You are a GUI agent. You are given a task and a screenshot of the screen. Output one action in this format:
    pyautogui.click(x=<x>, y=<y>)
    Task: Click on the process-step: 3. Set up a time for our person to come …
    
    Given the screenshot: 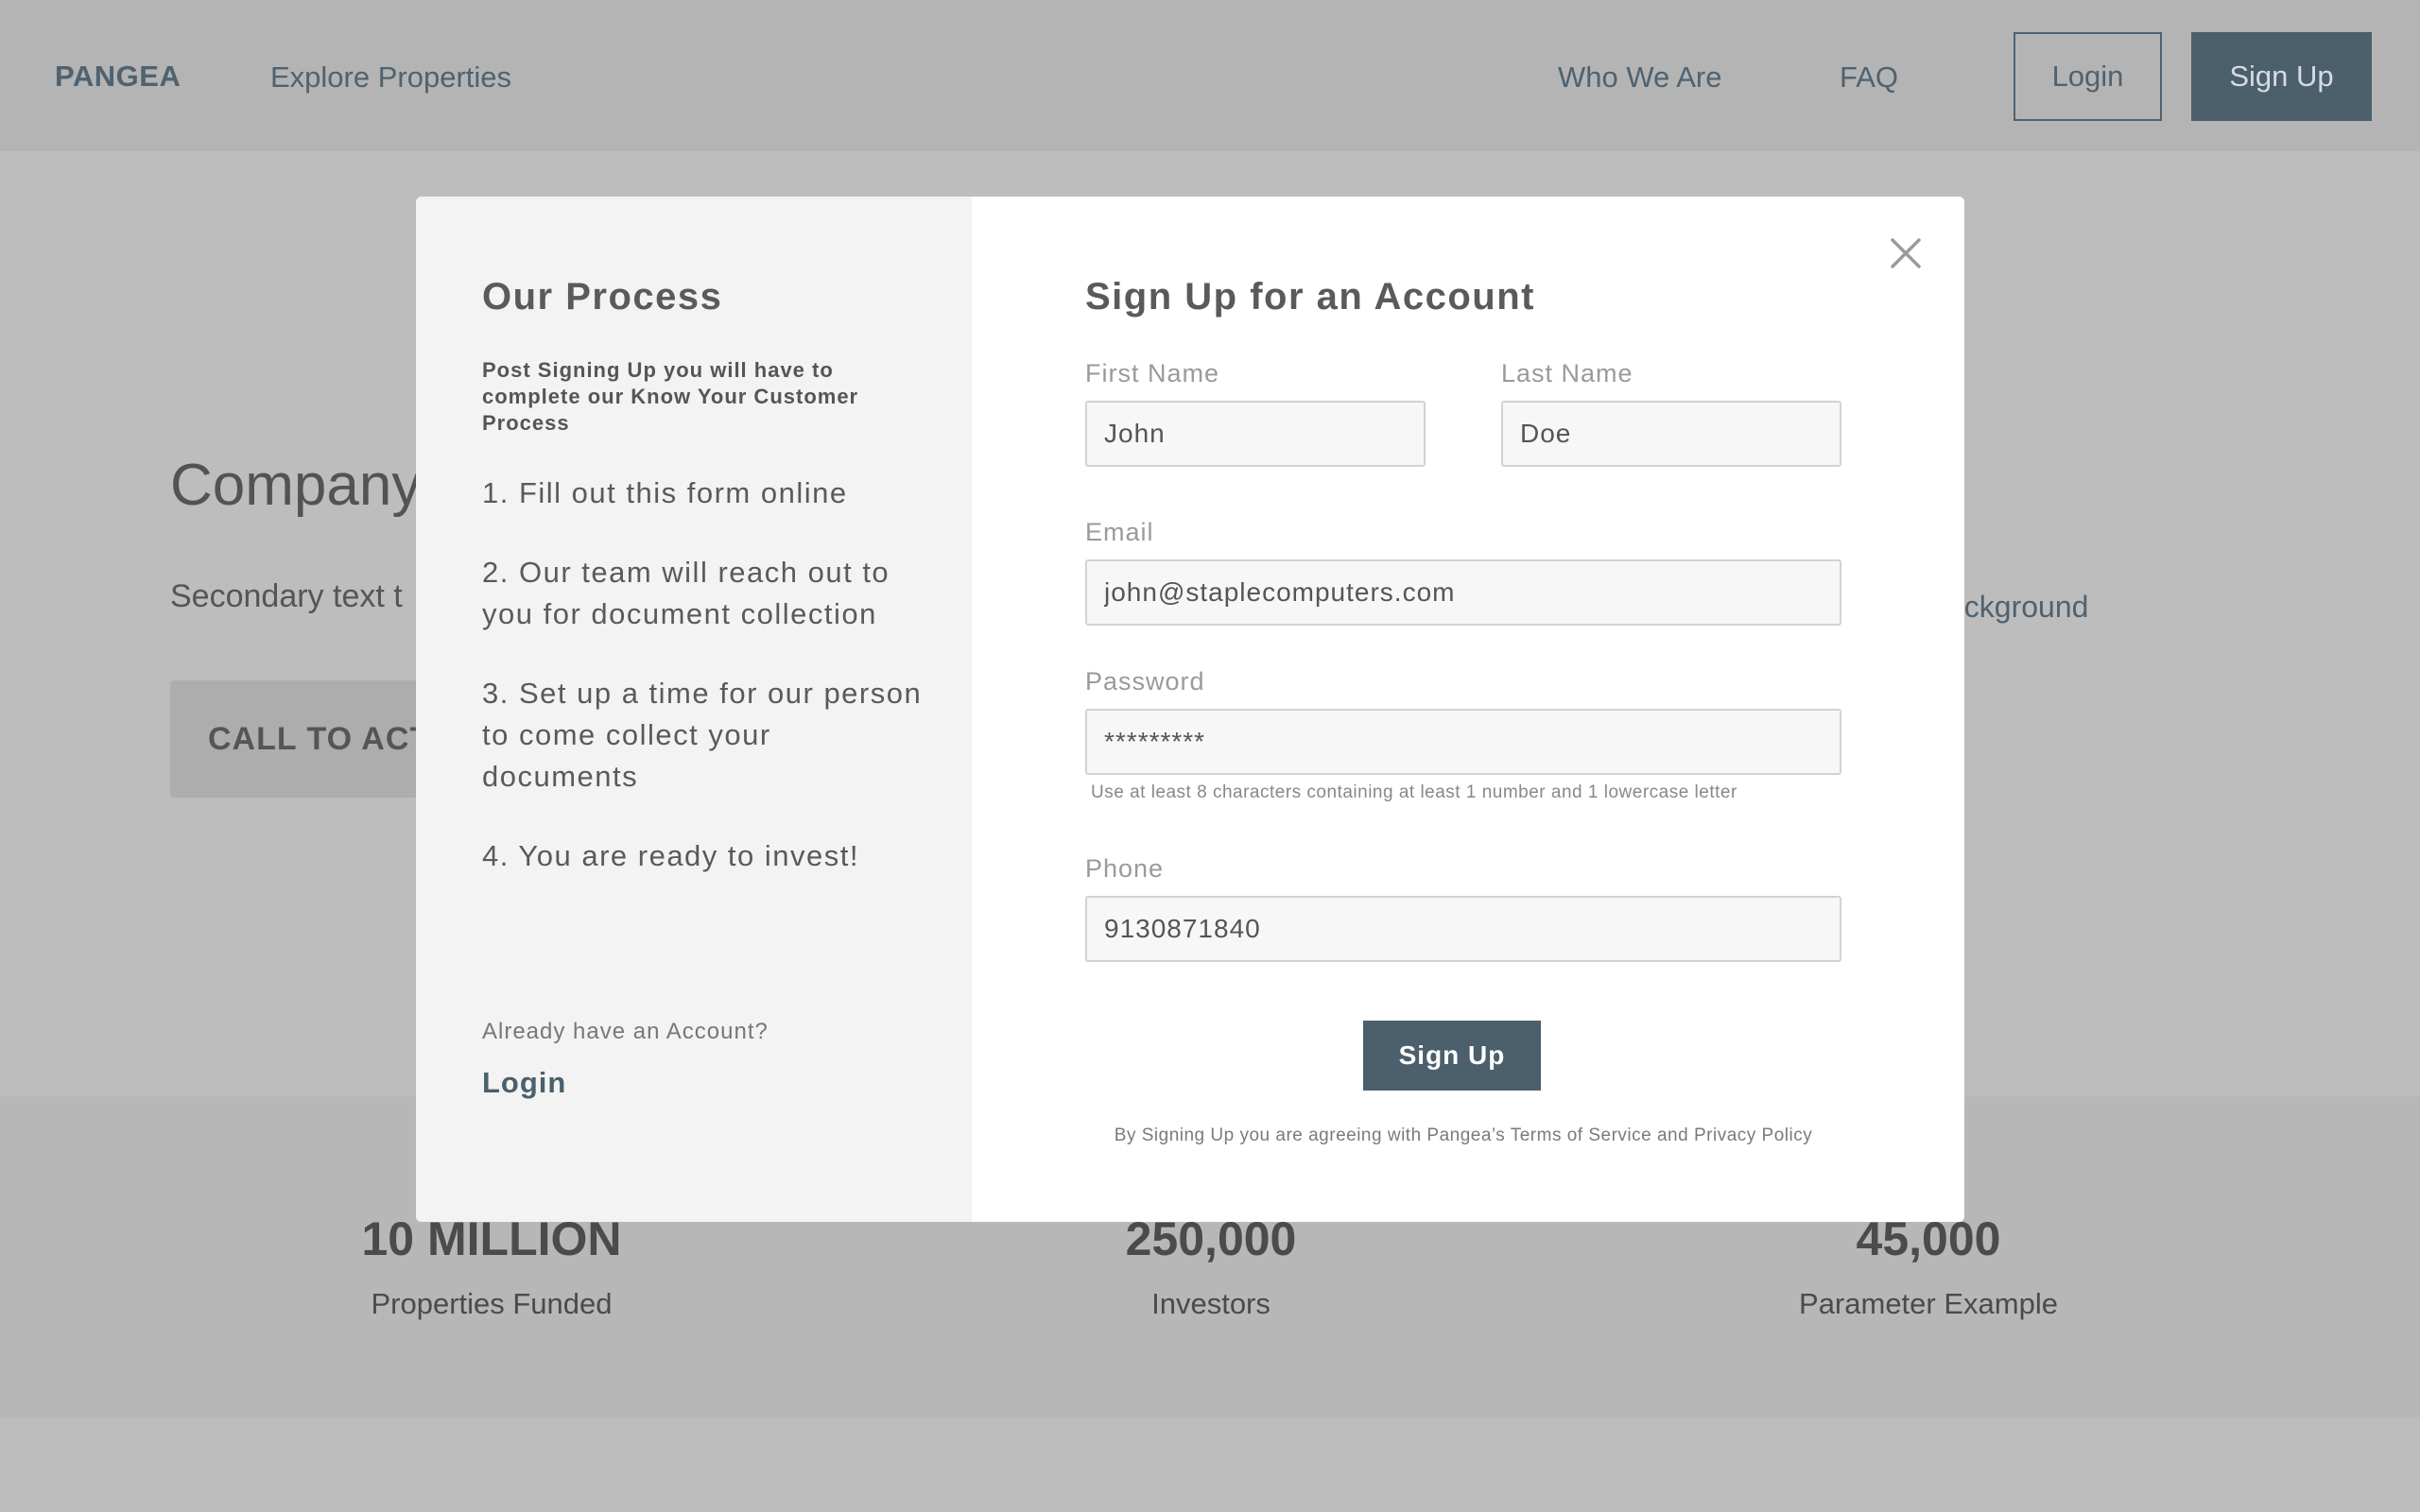 What is the action you would take?
    pyautogui.click(x=703, y=735)
    